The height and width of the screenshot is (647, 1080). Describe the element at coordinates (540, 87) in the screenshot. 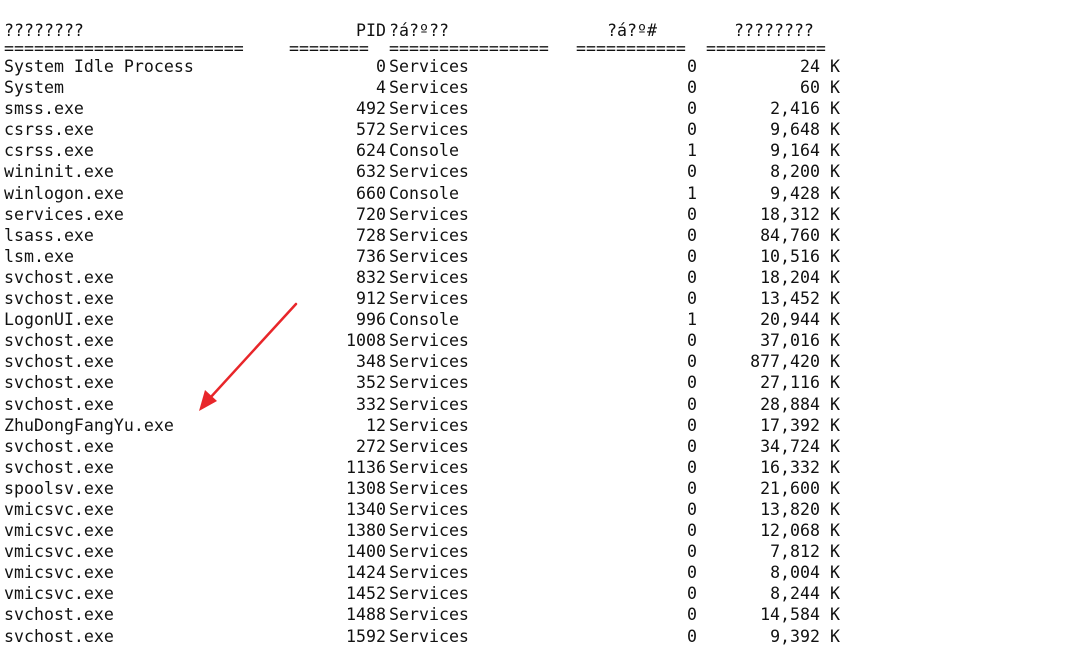

I see `table-row: System 4 Services 0 60 K` at that location.